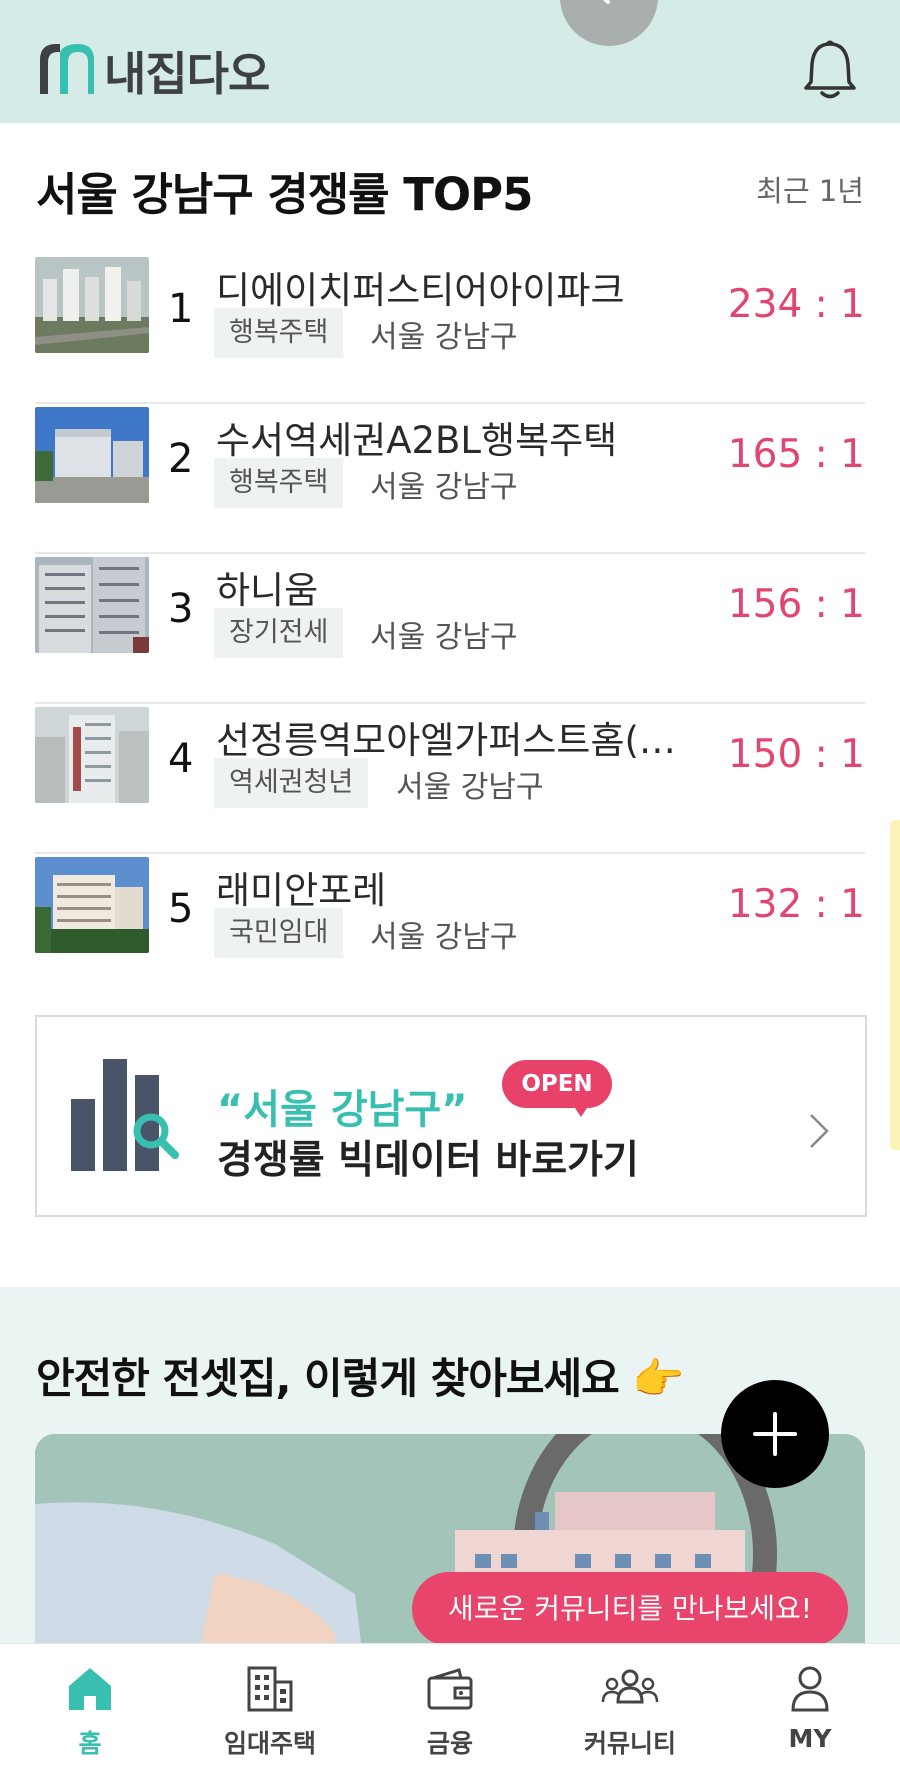 This screenshot has width=900, height=1767. Describe the element at coordinates (291, 783) in the screenshot. I see `housing-type-tag: 역세권청년` at that location.